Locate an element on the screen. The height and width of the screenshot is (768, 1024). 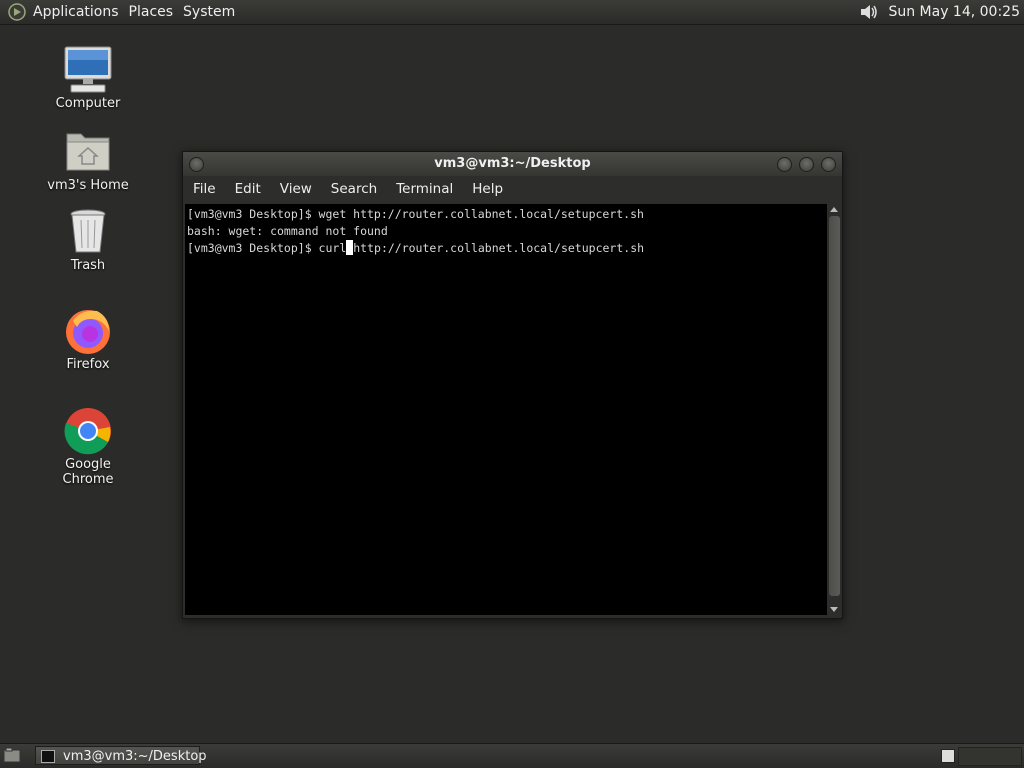
close-button is located at coordinates (828, 164).